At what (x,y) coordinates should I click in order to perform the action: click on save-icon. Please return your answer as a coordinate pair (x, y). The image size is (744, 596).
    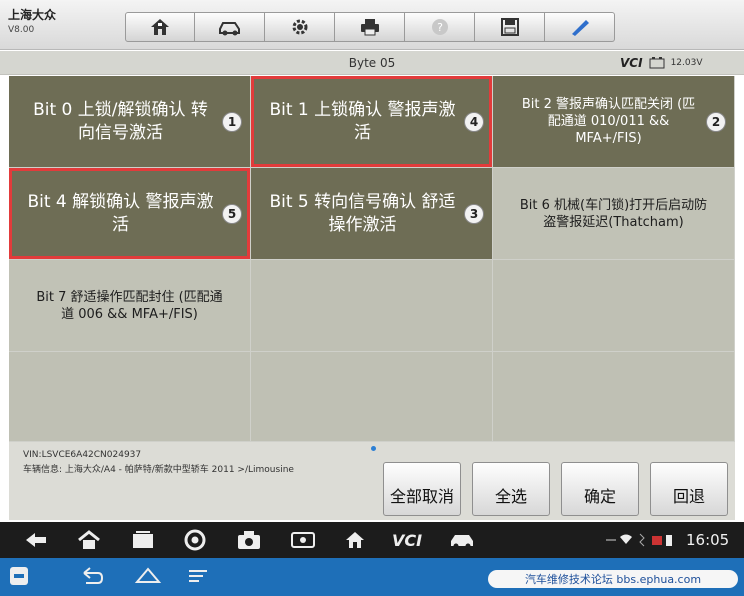
    Looking at the image, I should click on (509, 27).